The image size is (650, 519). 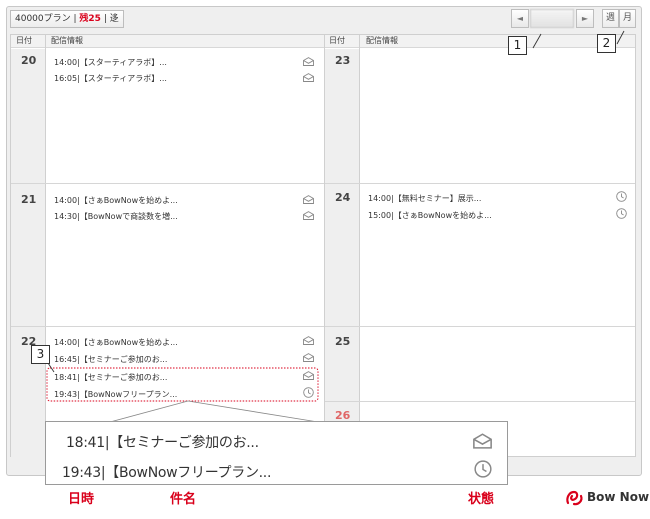 What do you see at coordinates (606, 43) in the screenshot?
I see `callout-2: 2` at bounding box center [606, 43].